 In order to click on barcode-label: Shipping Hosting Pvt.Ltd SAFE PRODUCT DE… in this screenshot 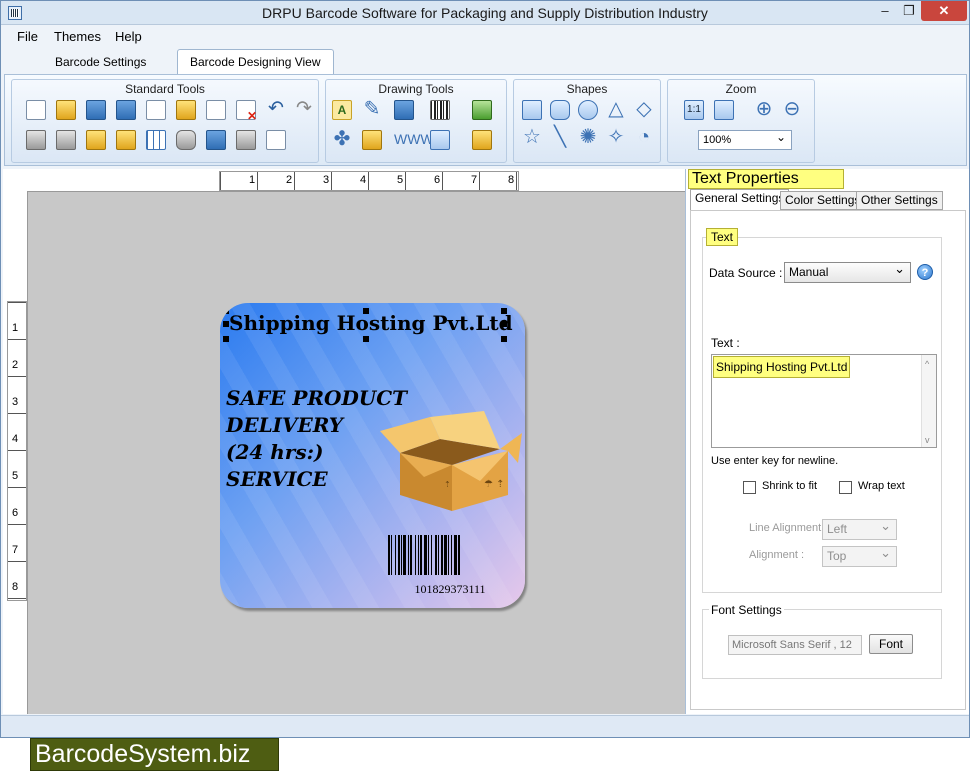, I will do `click(372, 455)`.